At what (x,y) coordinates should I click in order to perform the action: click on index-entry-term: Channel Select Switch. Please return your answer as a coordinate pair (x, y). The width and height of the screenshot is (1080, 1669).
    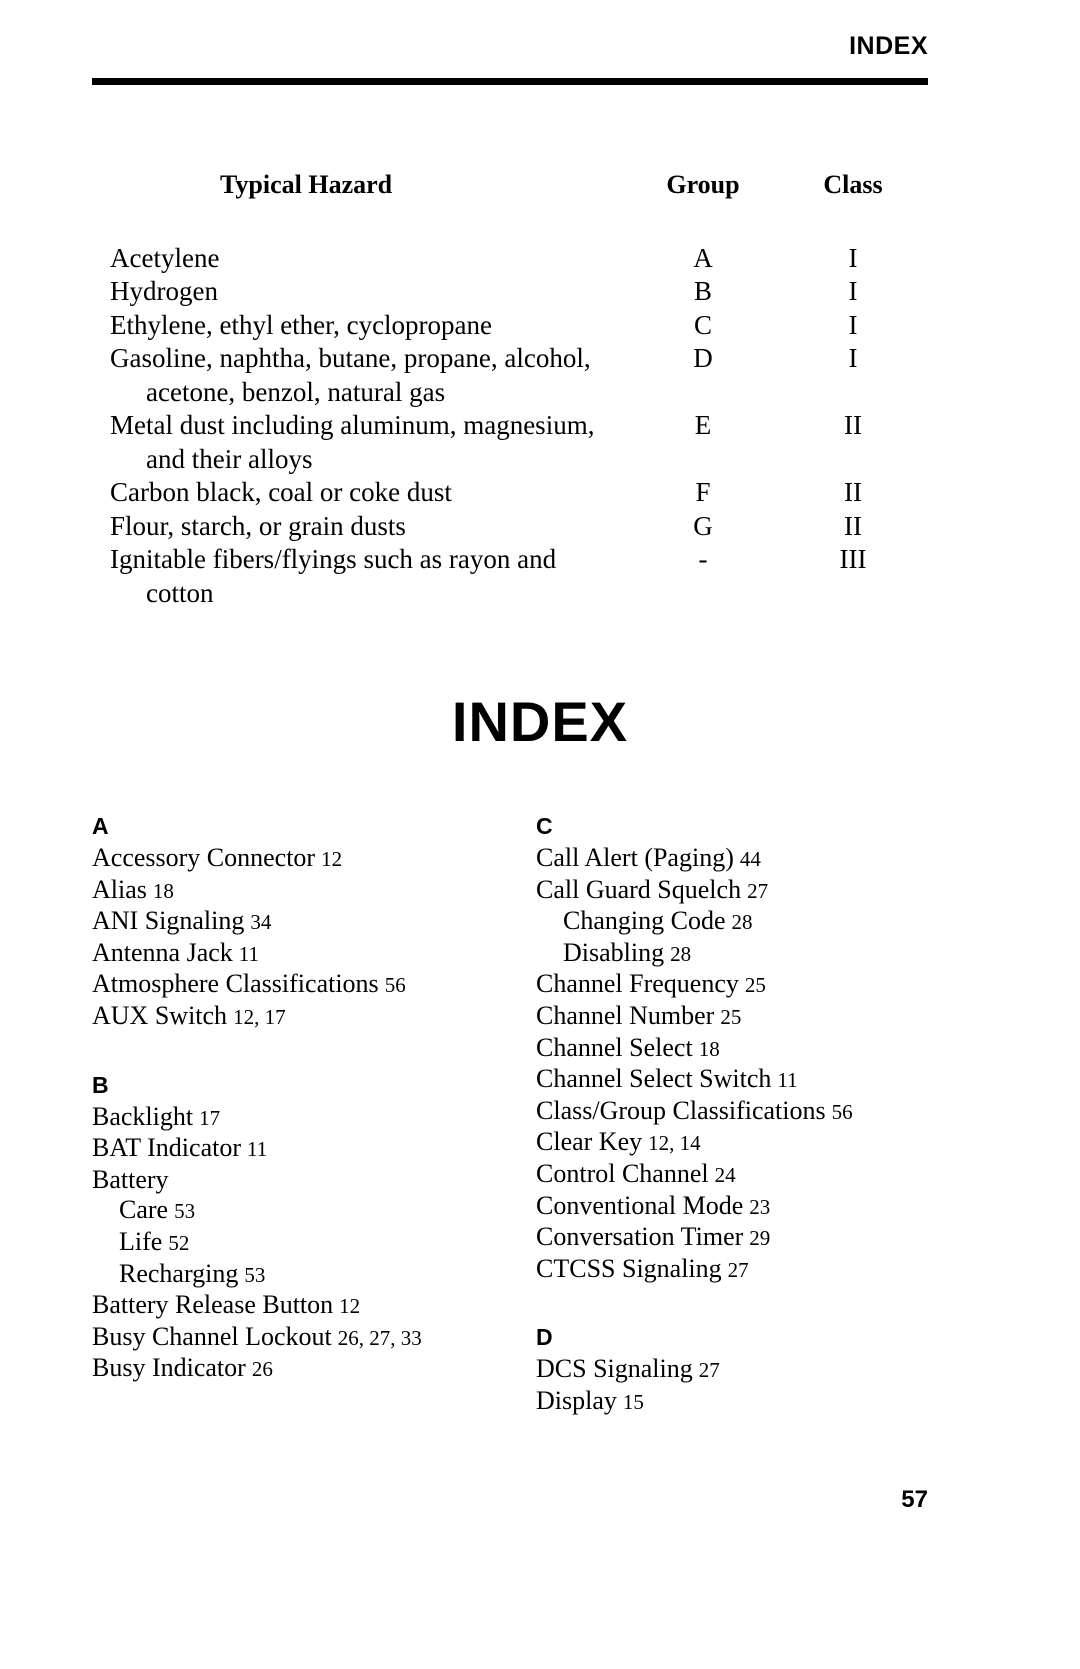
    Looking at the image, I should click on (654, 1079).